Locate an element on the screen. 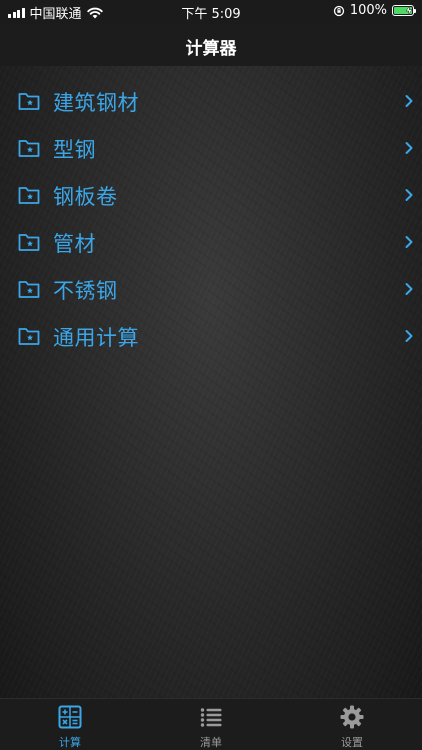 The image size is (422, 750). orientation-lock-icon is located at coordinates (338, 10).